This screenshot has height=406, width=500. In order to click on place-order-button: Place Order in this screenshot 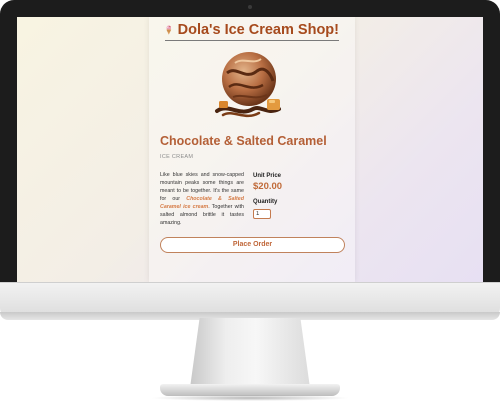, I will do `click(252, 245)`.